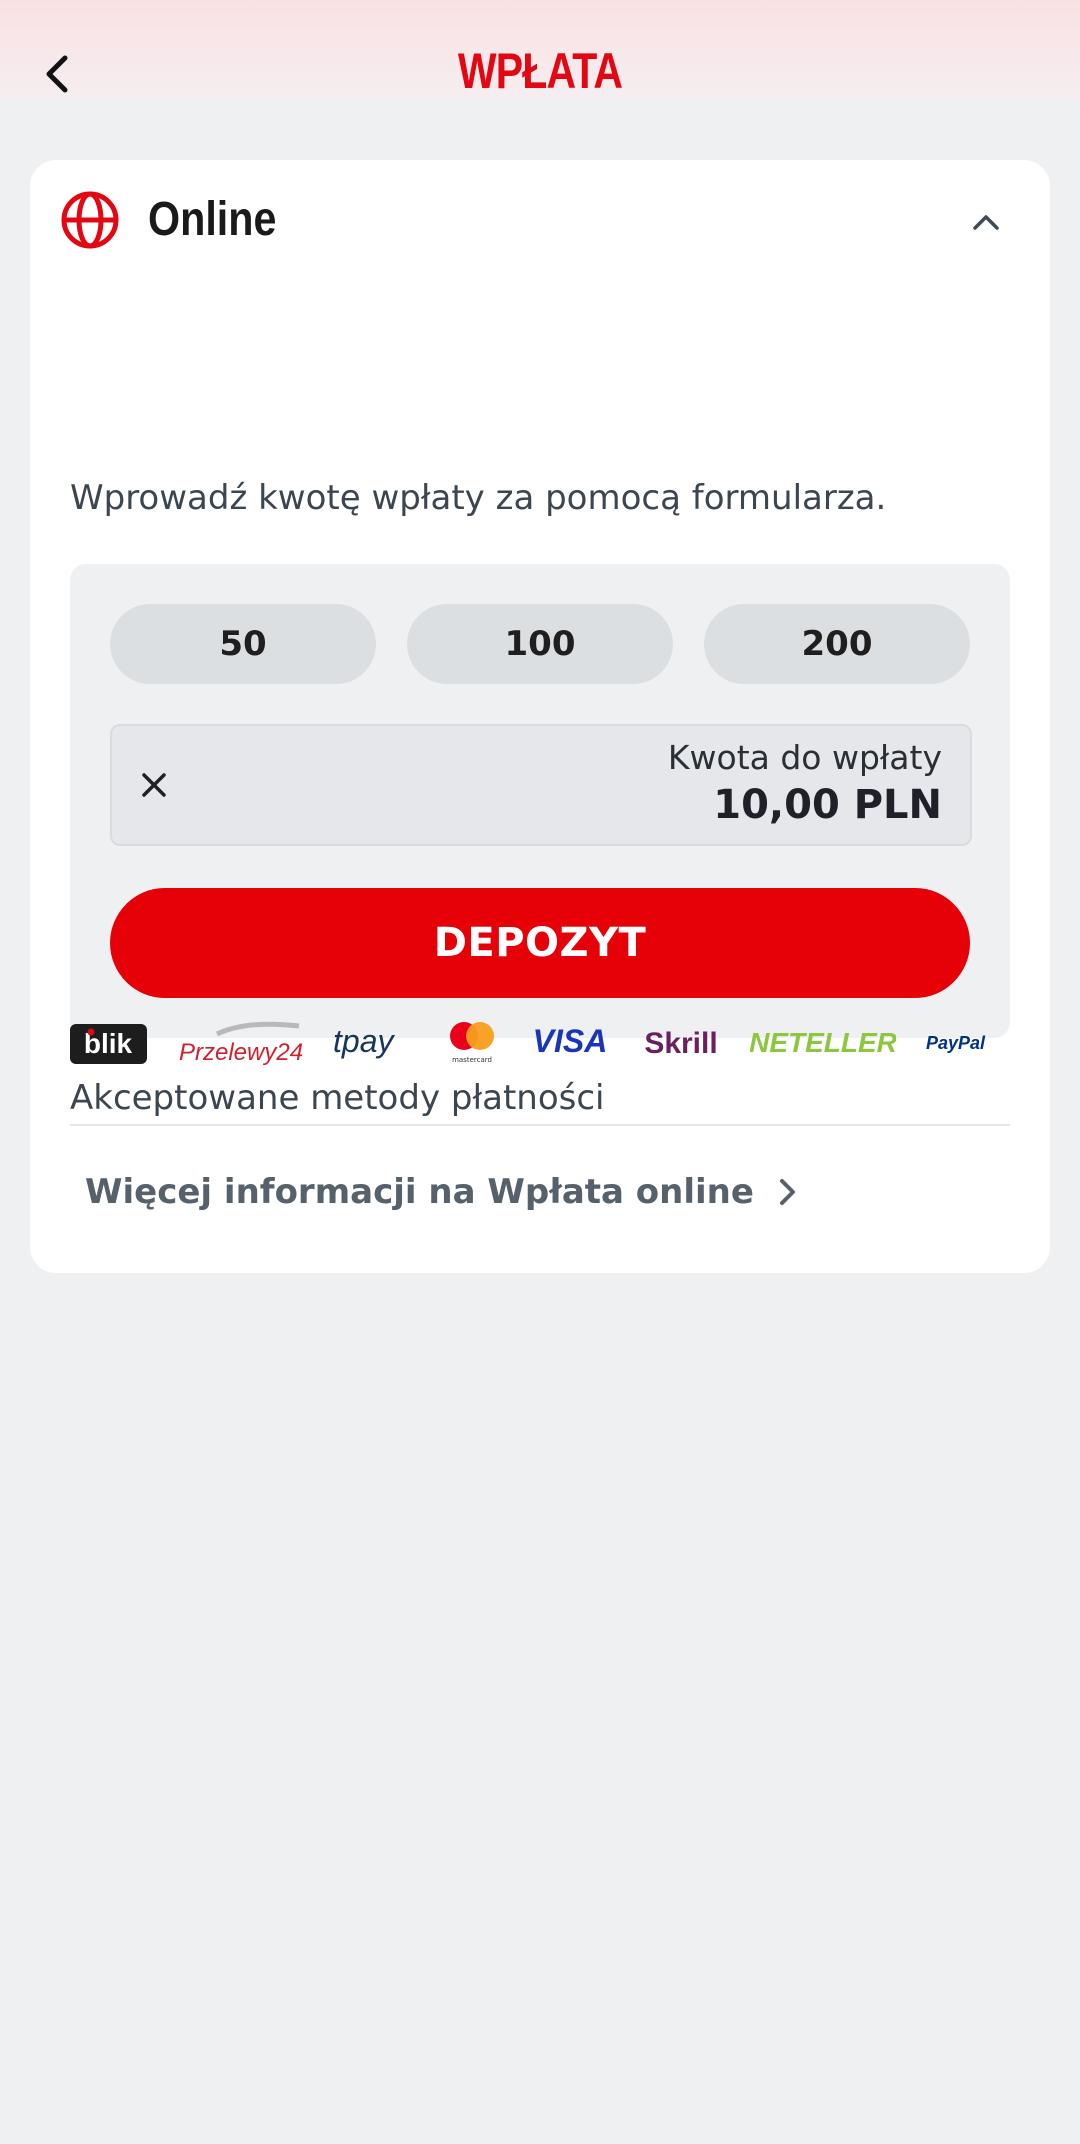 This screenshot has height=2144, width=1080. I want to click on visa-logo: VISA, so click(570, 1042).